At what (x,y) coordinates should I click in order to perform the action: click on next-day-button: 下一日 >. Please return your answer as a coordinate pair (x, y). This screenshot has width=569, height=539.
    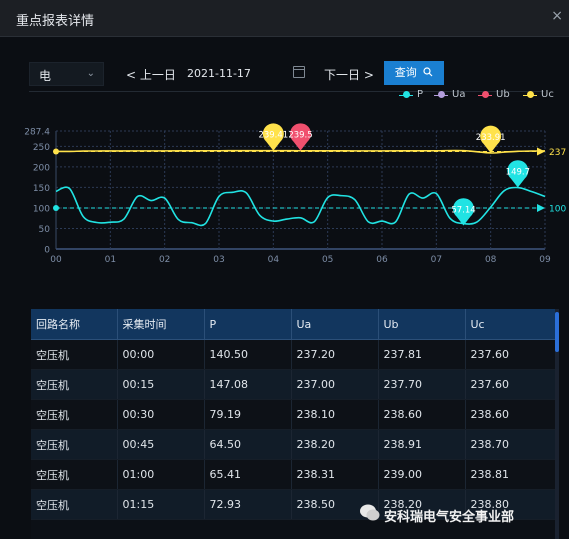
    Looking at the image, I should click on (349, 74).